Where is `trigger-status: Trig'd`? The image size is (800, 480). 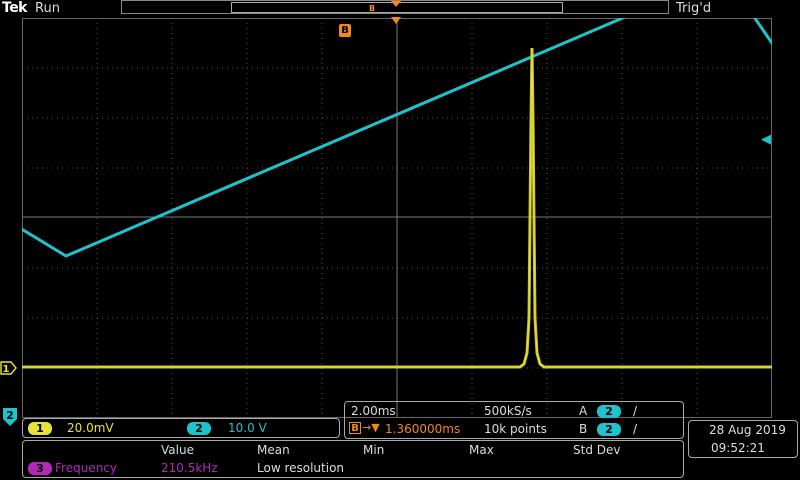 trigger-status: Trig'd is located at coordinates (694, 8).